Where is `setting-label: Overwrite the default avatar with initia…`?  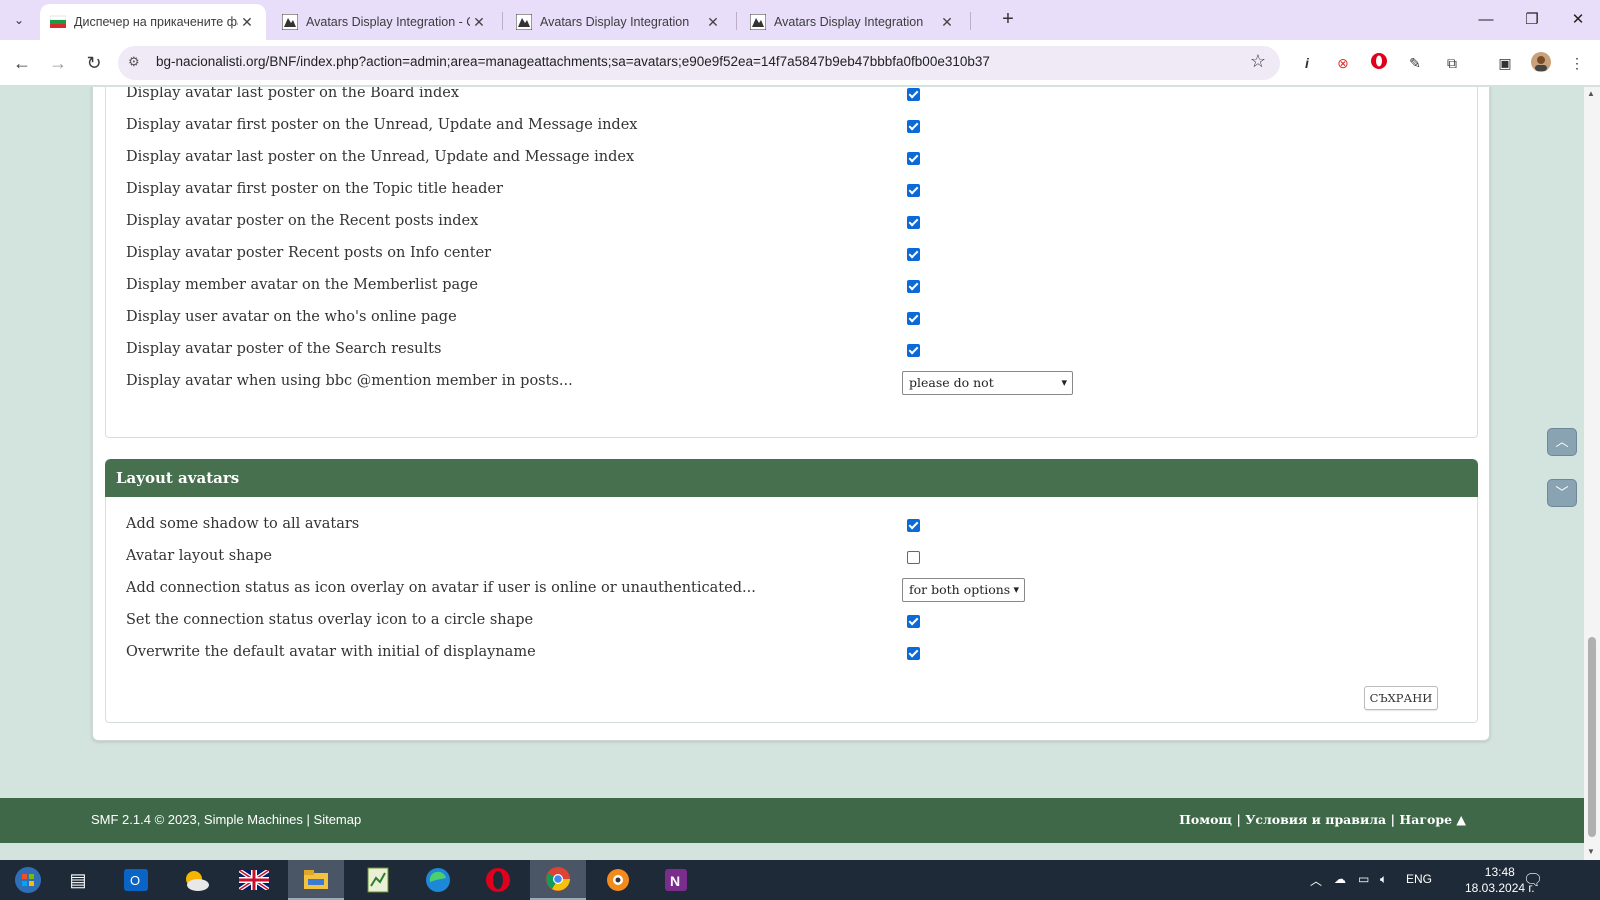
setting-label: Overwrite the default avatar with initia… is located at coordinates (331, 652).